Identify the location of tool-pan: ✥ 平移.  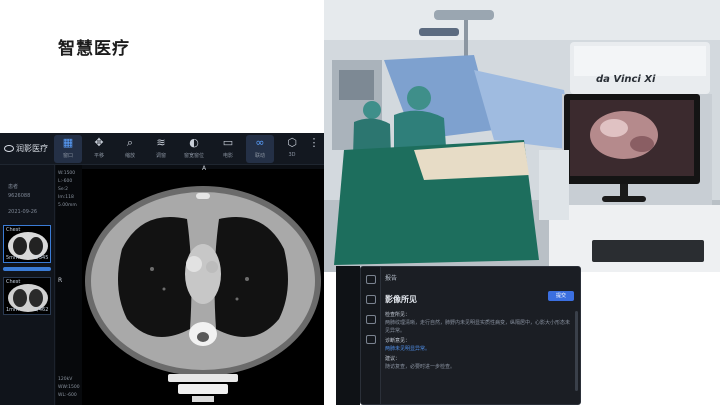
(99, 149).